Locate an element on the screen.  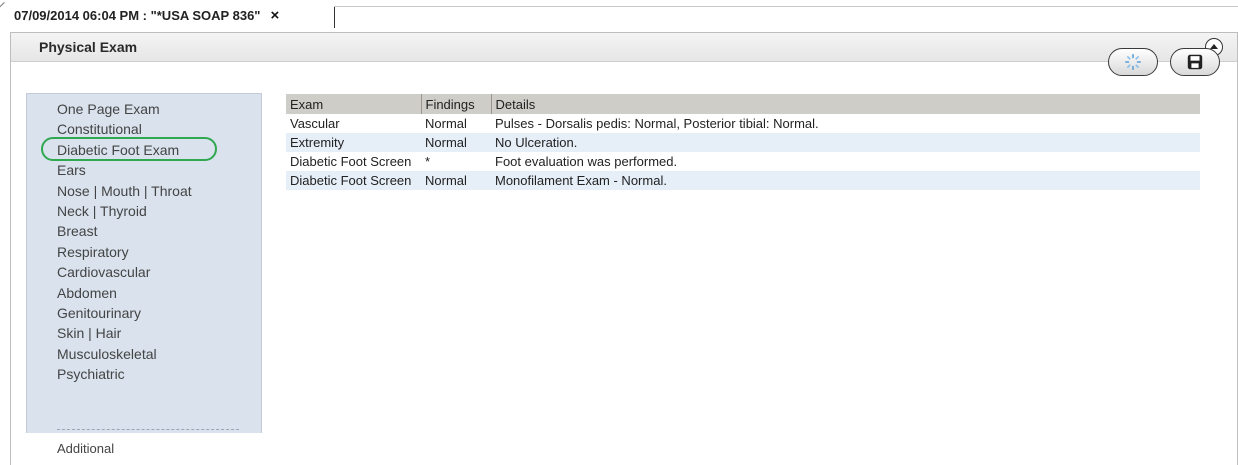
tab-rule is located at coordinates (786, 6).